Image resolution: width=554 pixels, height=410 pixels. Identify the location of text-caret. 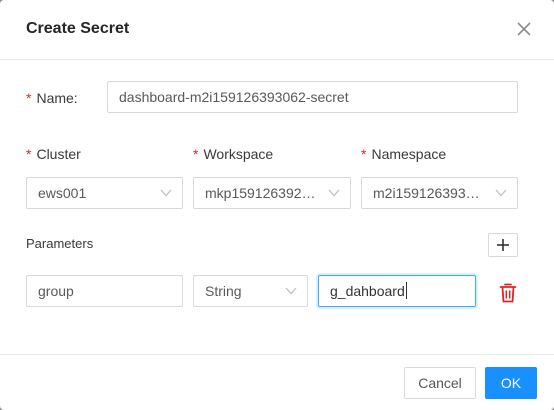
(406, 290).